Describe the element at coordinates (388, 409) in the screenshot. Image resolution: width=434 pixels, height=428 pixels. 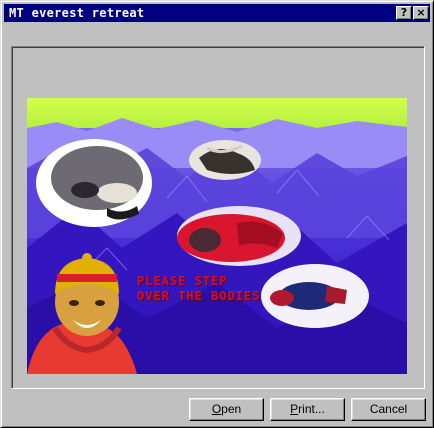
I see `cancel-button: Cancel` at that location.